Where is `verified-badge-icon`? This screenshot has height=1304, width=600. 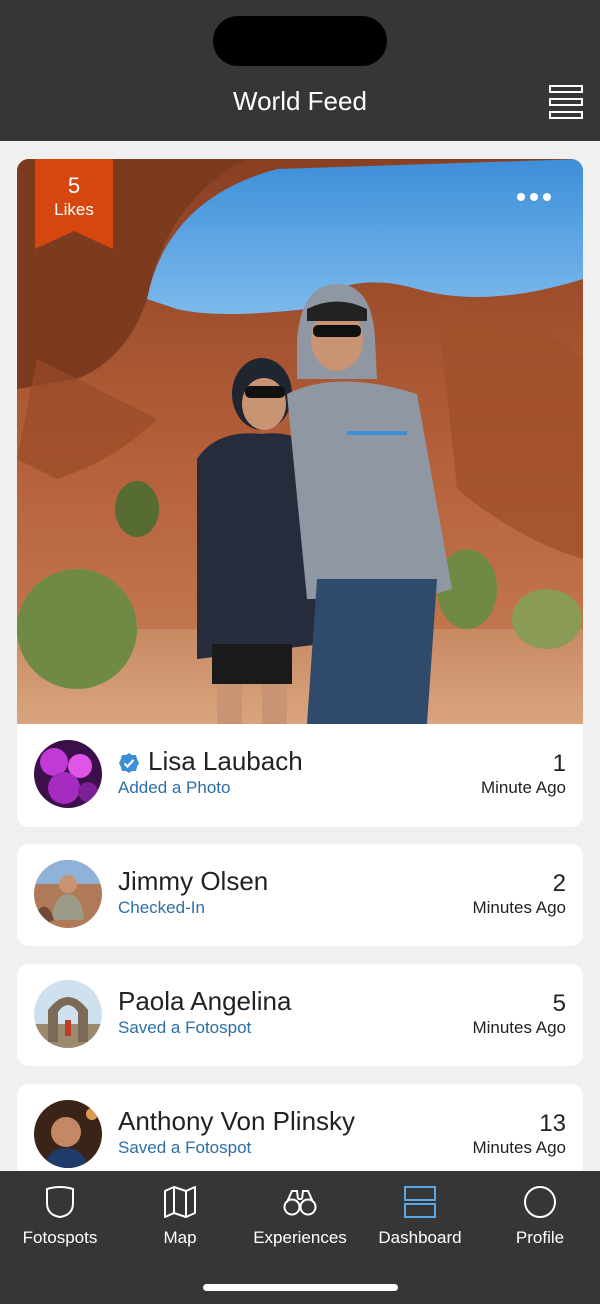
verified-badge-icon is located at coordinates (129, 763).